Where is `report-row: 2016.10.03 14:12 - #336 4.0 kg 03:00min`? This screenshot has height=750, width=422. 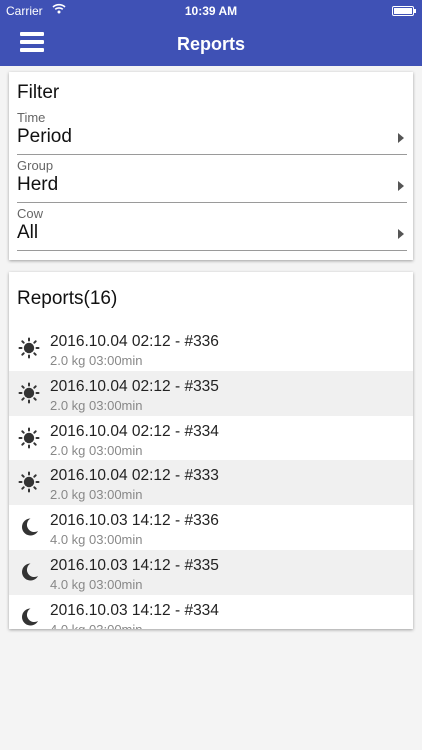
report-row: 2016.10.03 14:12 - #336 4.0 kg 03:00min is located at coordinates (211, 527).